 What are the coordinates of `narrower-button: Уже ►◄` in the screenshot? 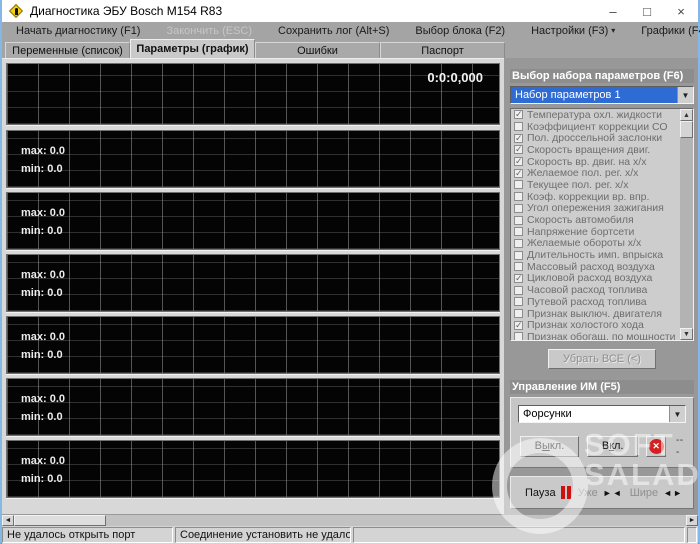 It's located at (600, 493).